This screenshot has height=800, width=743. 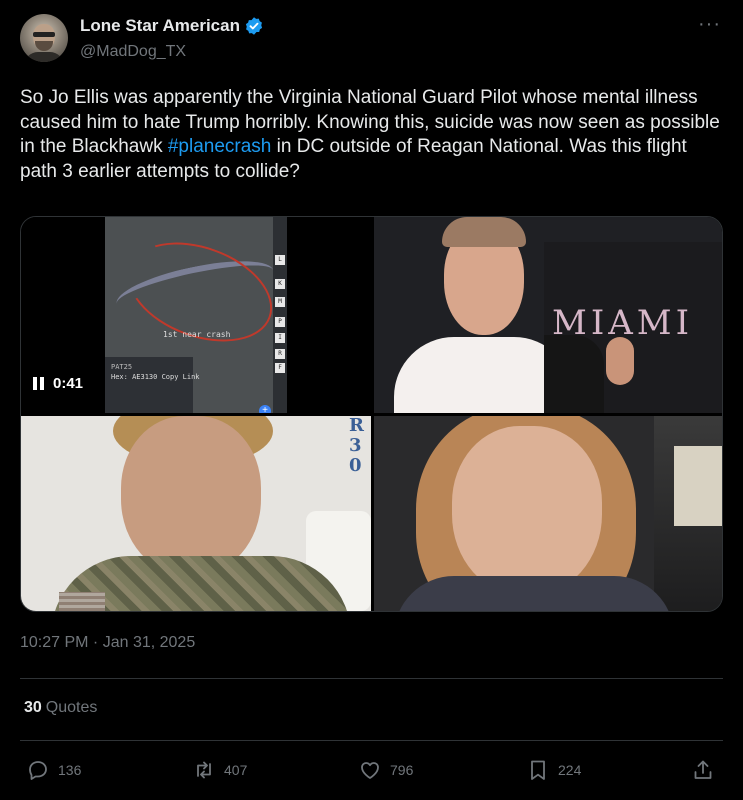 What do you see at coordinates (219, 770) in the screenshot?
I see `repost-button: 407` at bounding box center [219, 770].